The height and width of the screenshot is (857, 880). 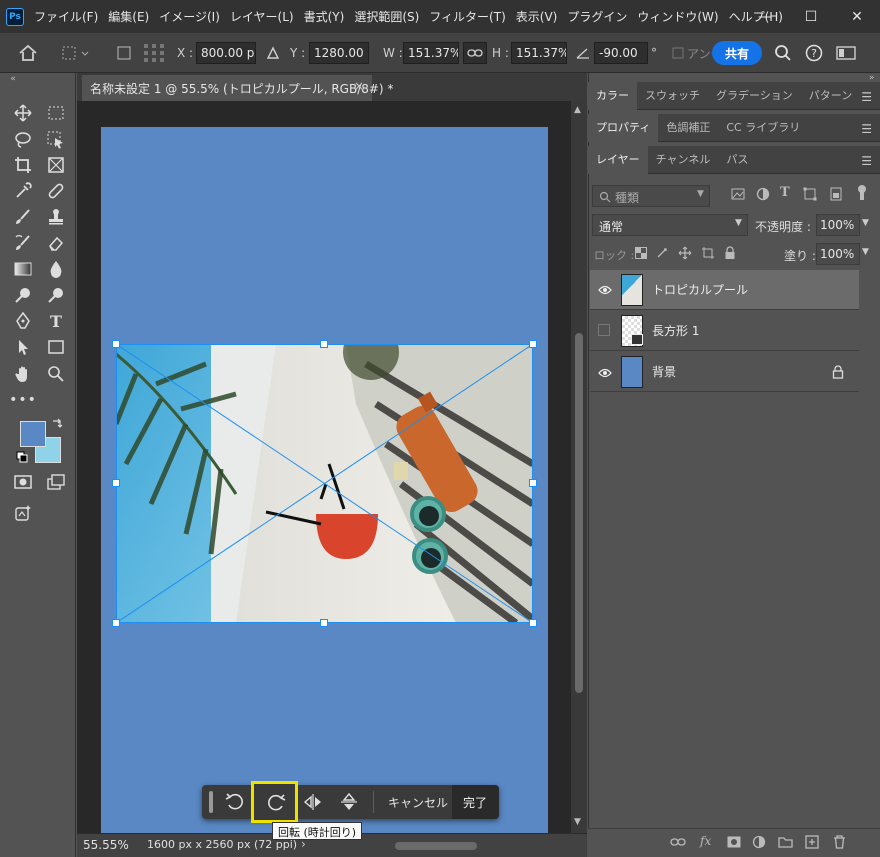 I want to click on link-proportions-icon, so click(x=475, y=53).